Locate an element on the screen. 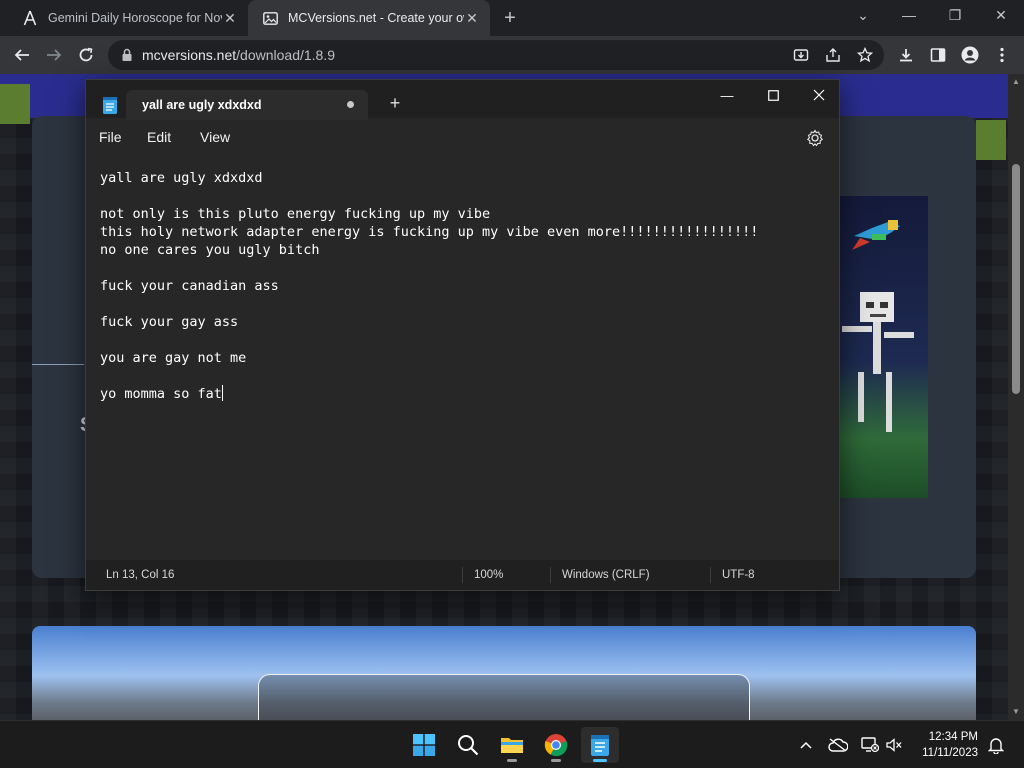  search-button is located at coordinates (468, 745).